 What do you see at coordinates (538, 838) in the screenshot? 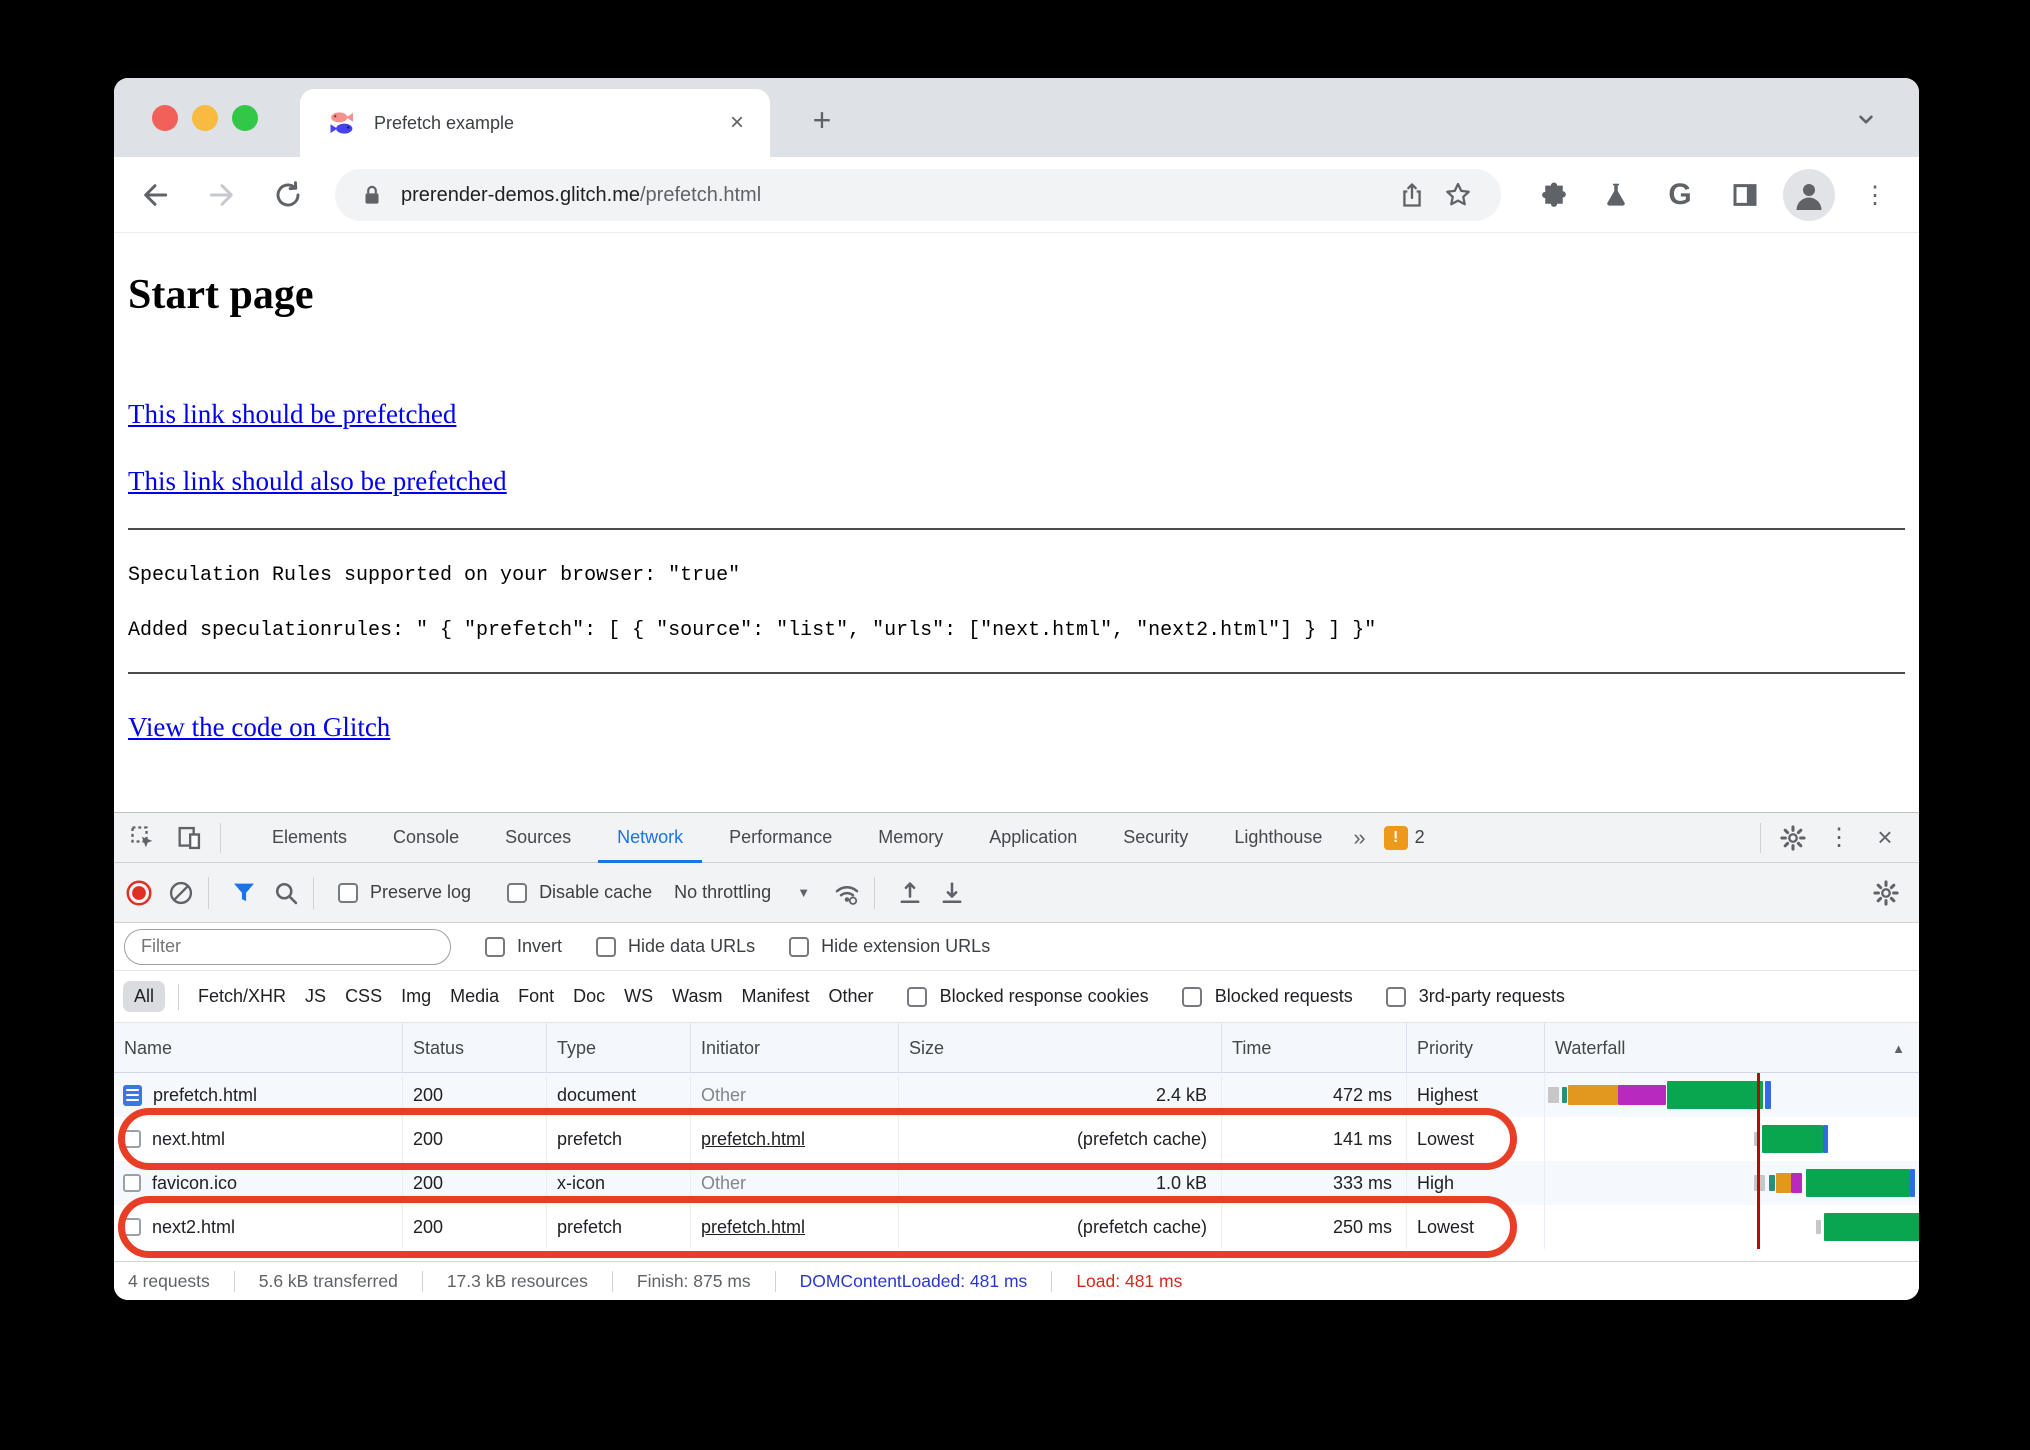
I see `tab-sources: Sources` at bounding box center [538, 838].